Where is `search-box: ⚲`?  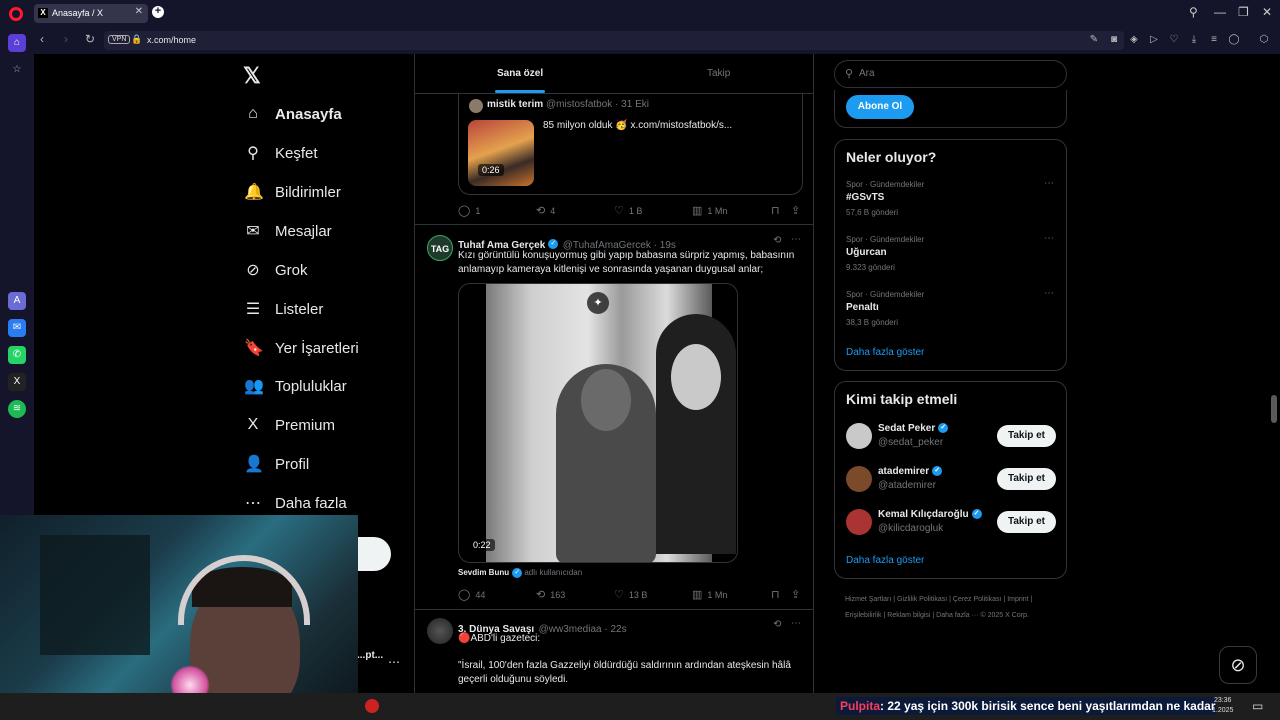
search-box: ⚲ is located at coordinates (950, 74).